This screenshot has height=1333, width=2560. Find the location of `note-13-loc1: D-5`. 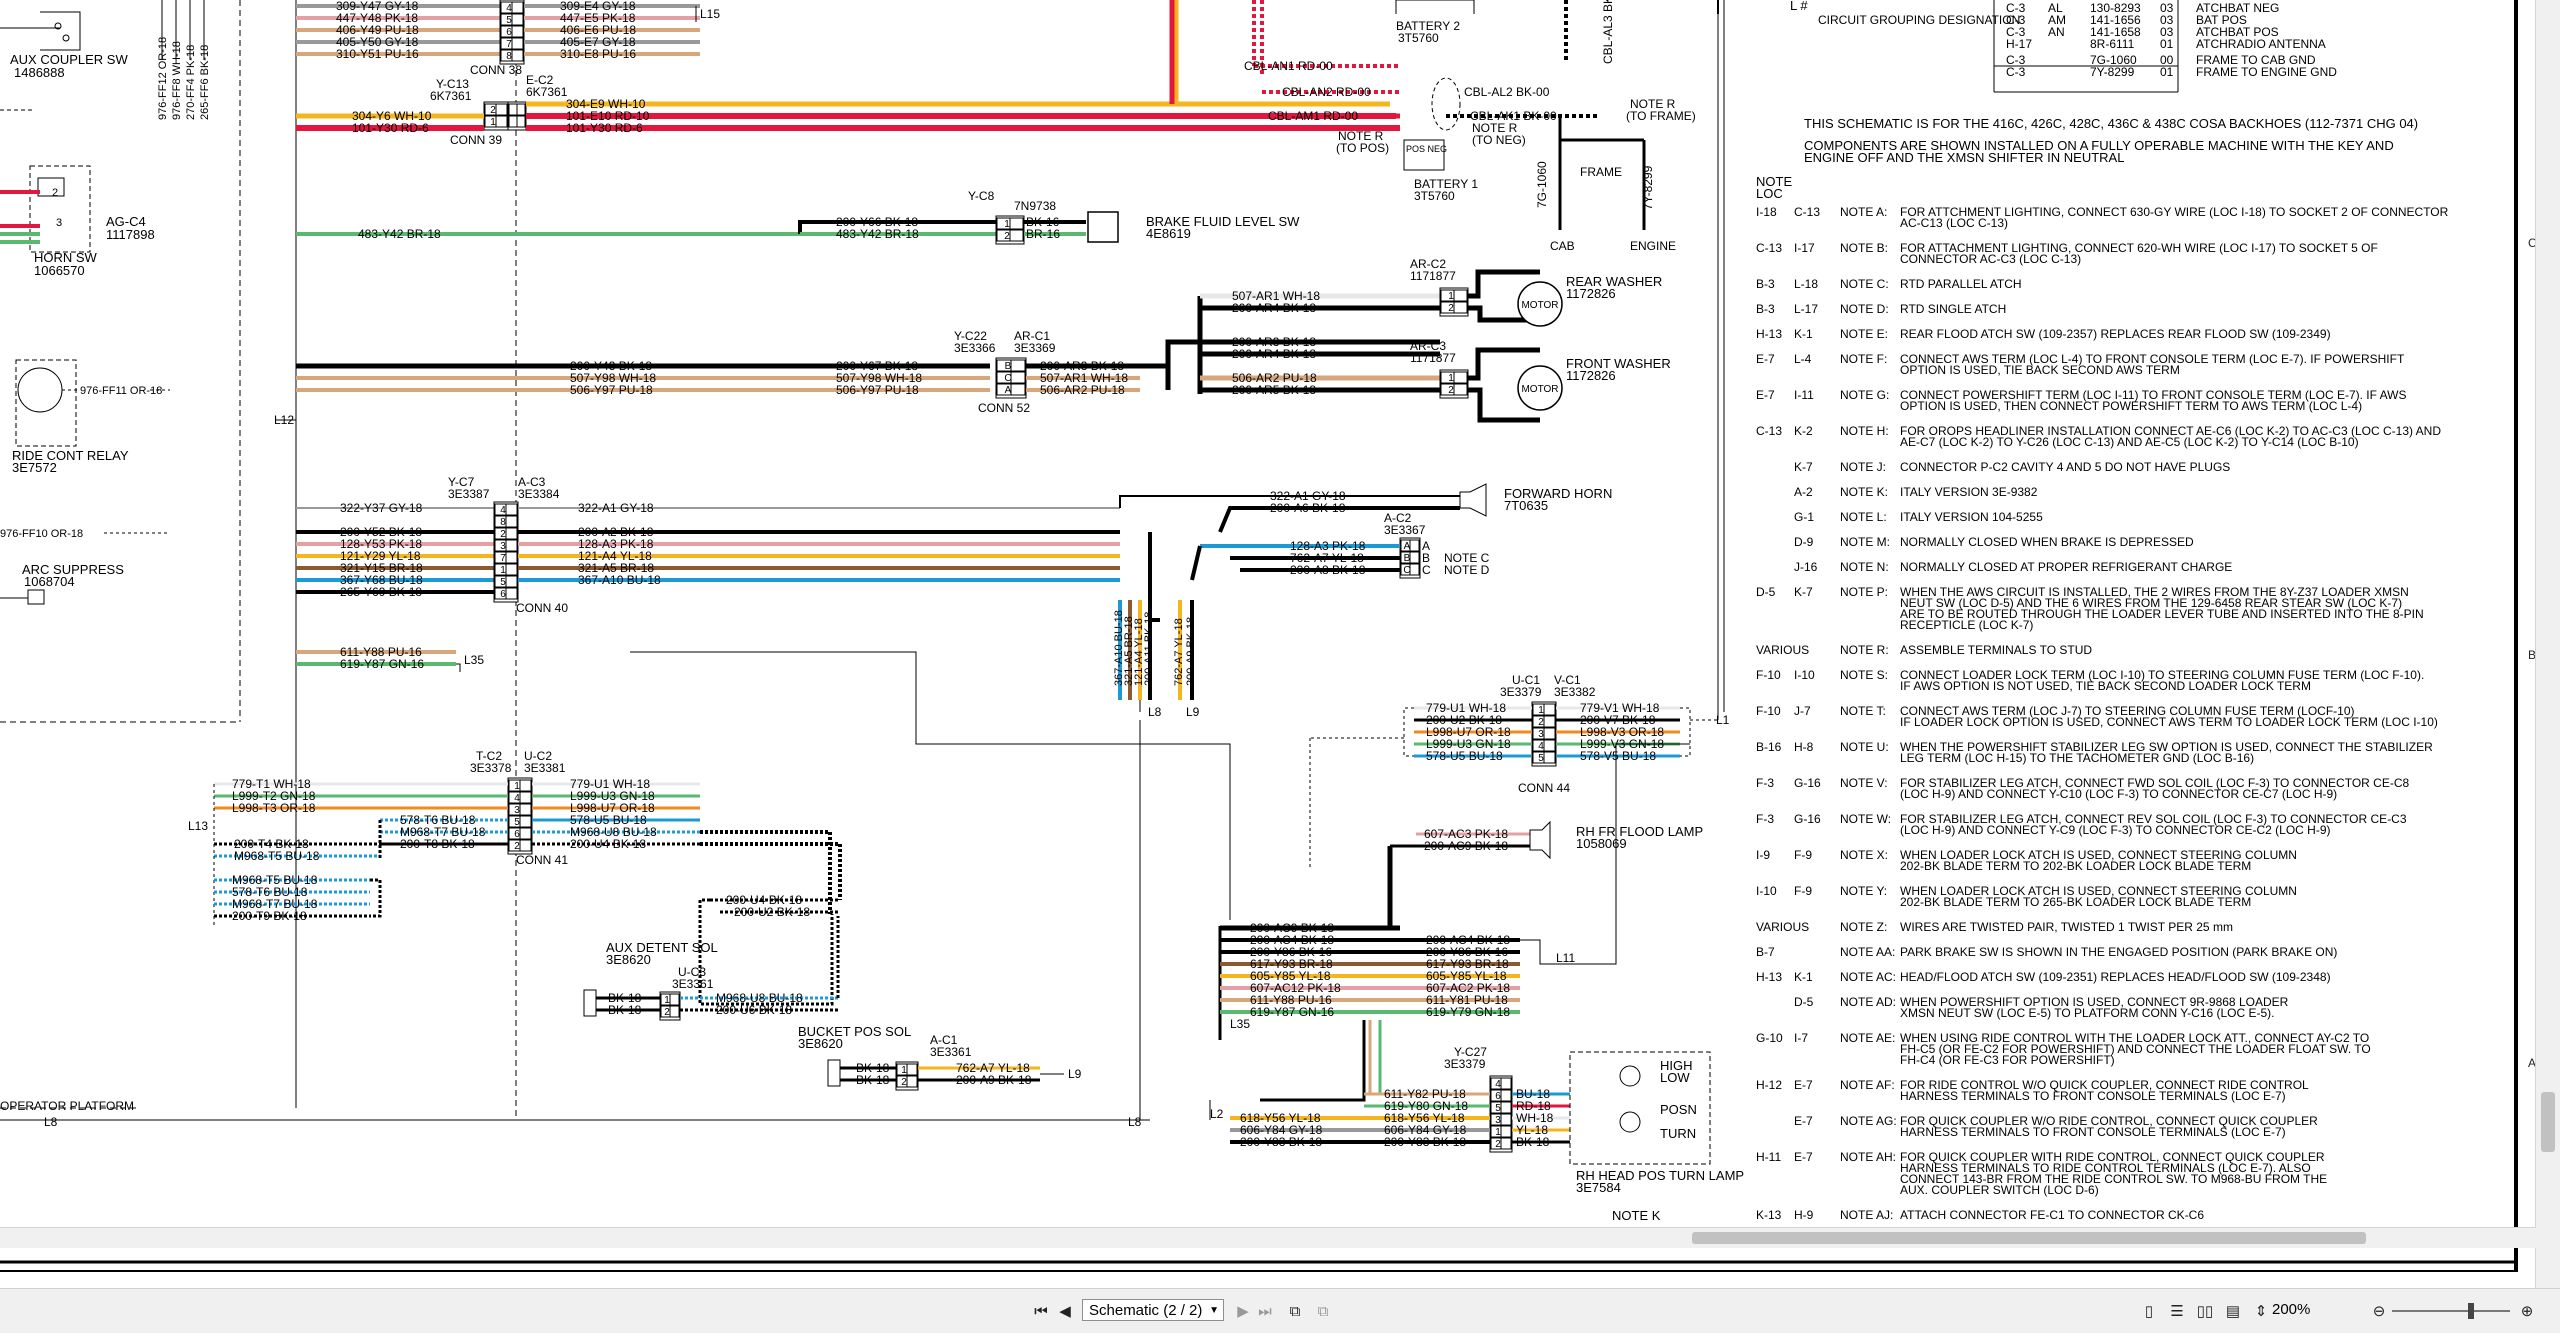

note-13-loc1: D-5 is located at coordinates (1766, 592).